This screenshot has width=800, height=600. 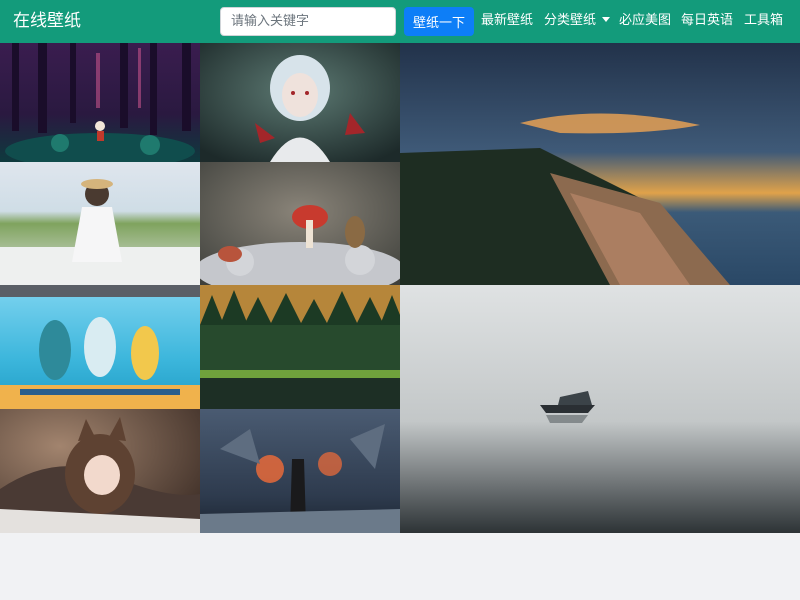 I want to click on wallpaper-girl-in-field, so click(x=100, y=223).